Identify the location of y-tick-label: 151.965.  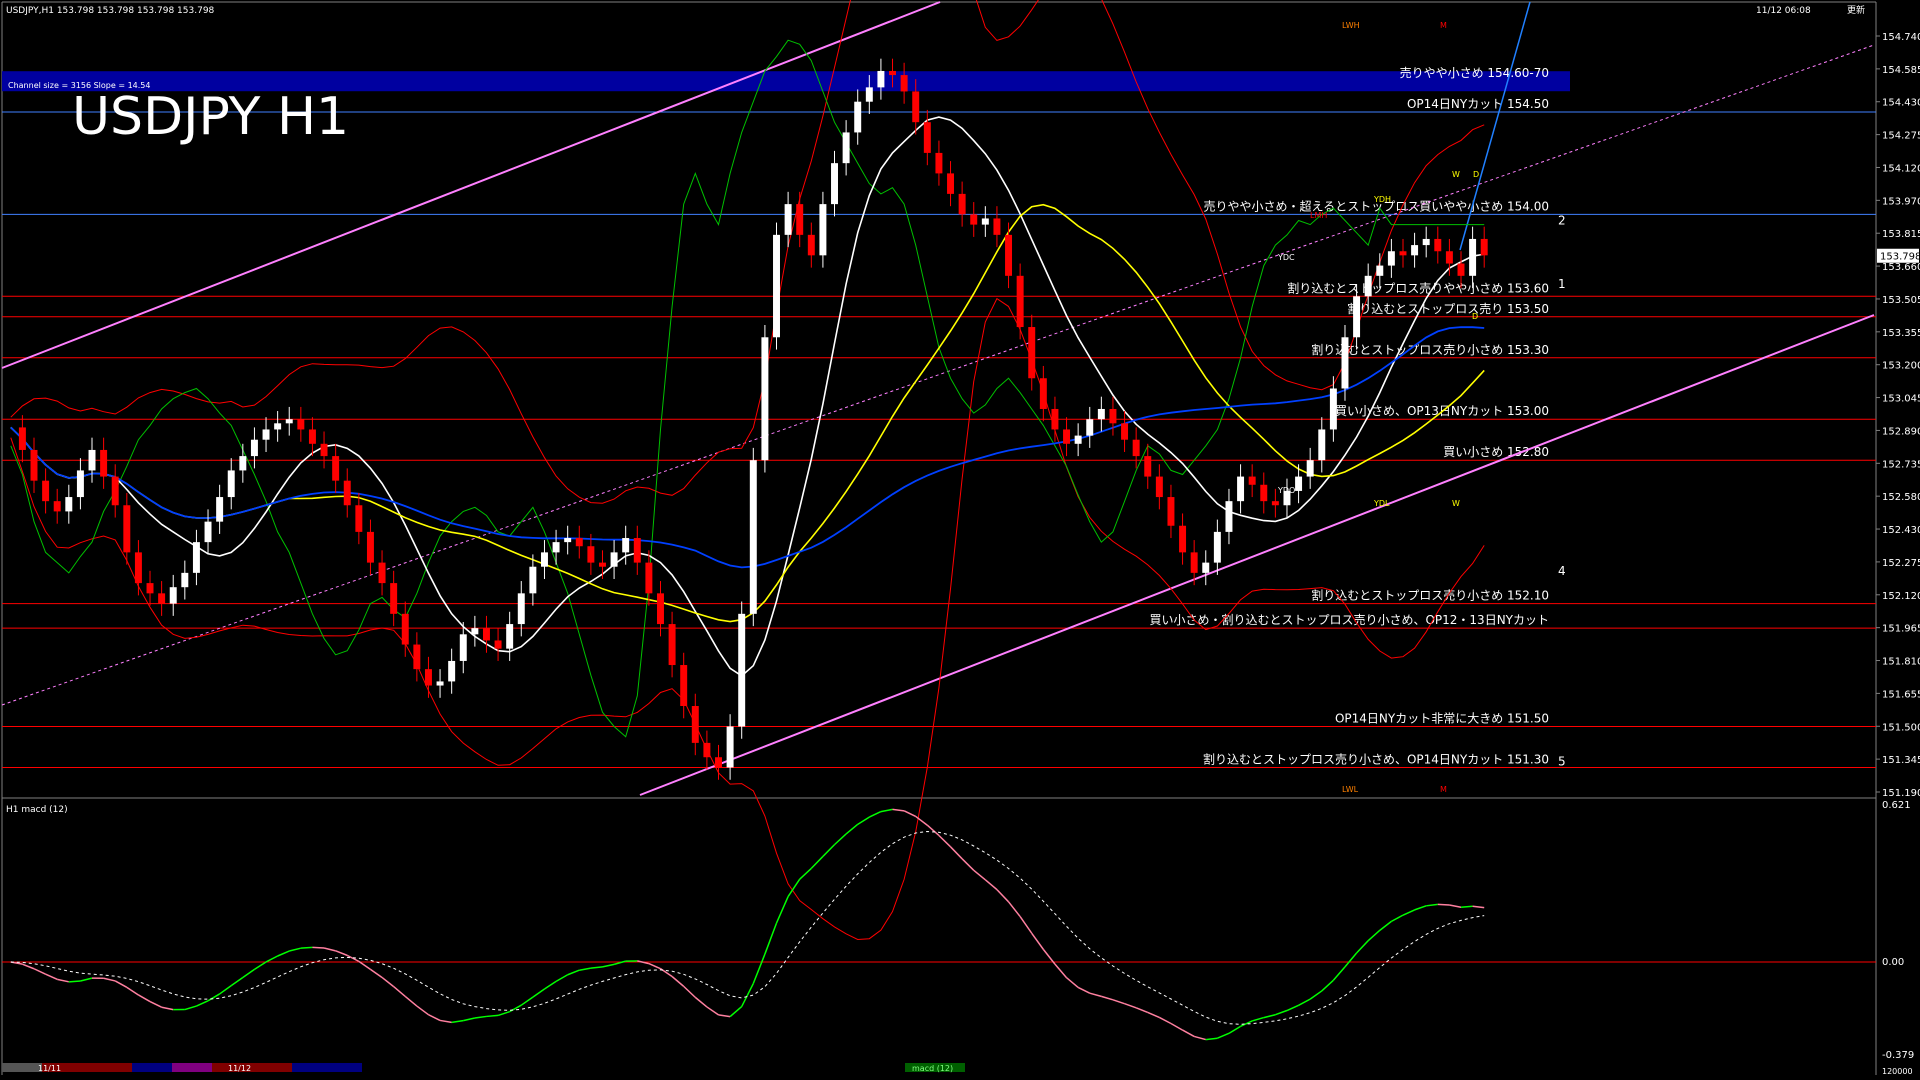
(1901, 629).